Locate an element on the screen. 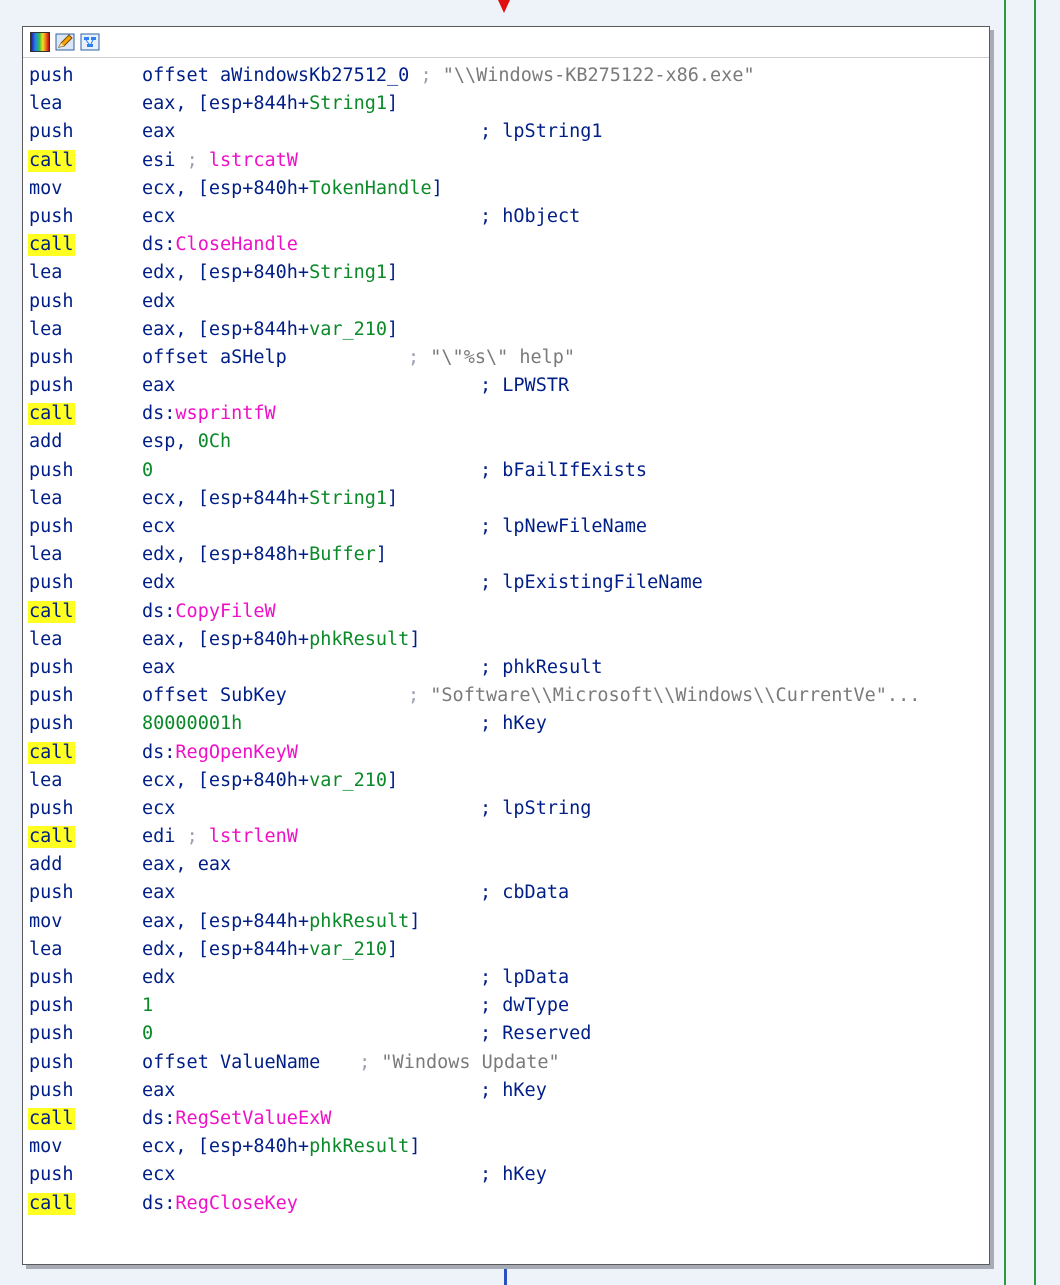  instruction-line: push eax ; hKey is located at coordinates (506, 1091).